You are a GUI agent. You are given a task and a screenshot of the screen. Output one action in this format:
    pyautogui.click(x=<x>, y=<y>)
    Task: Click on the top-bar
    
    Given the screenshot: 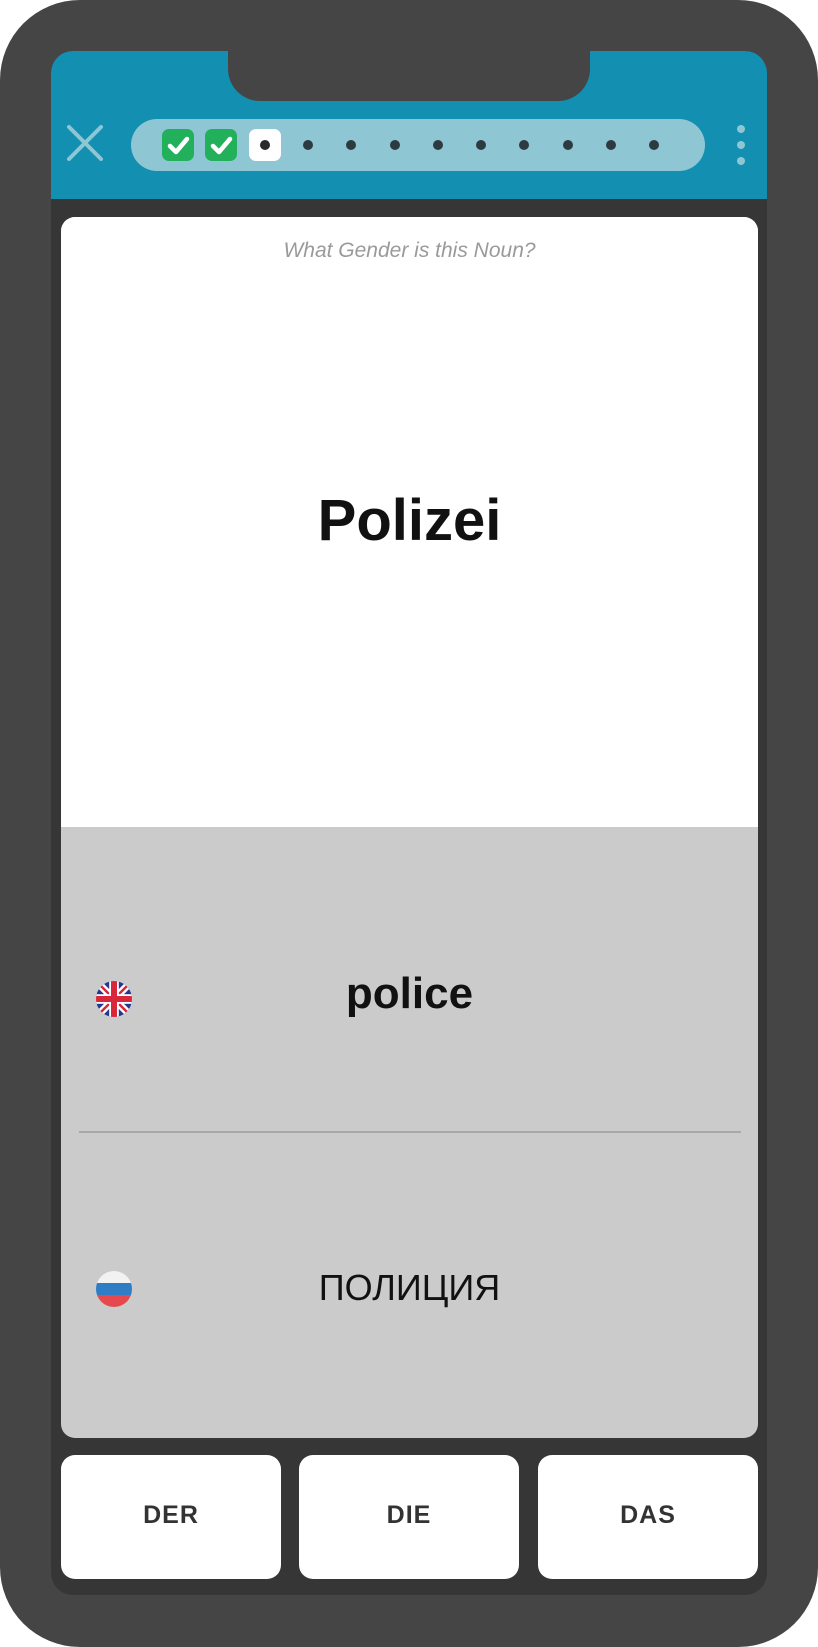 What is the action you would take?
    pyautogui.click(x=409, y=125)
    